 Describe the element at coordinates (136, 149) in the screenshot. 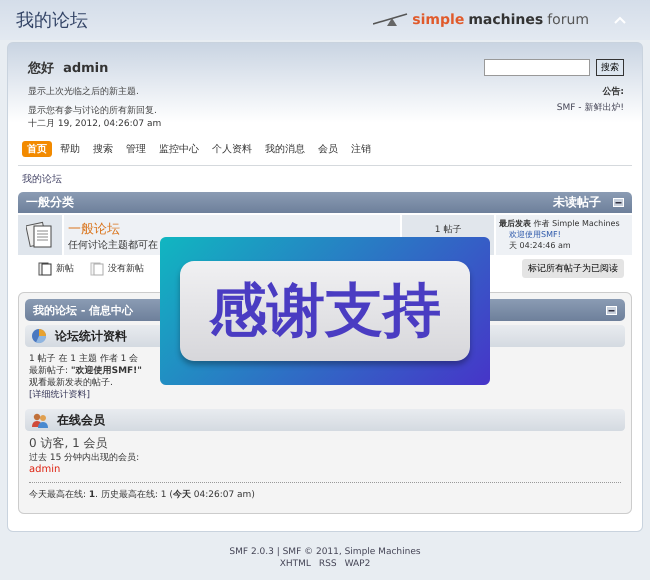

I see `nav-tab: 管理` at that location.